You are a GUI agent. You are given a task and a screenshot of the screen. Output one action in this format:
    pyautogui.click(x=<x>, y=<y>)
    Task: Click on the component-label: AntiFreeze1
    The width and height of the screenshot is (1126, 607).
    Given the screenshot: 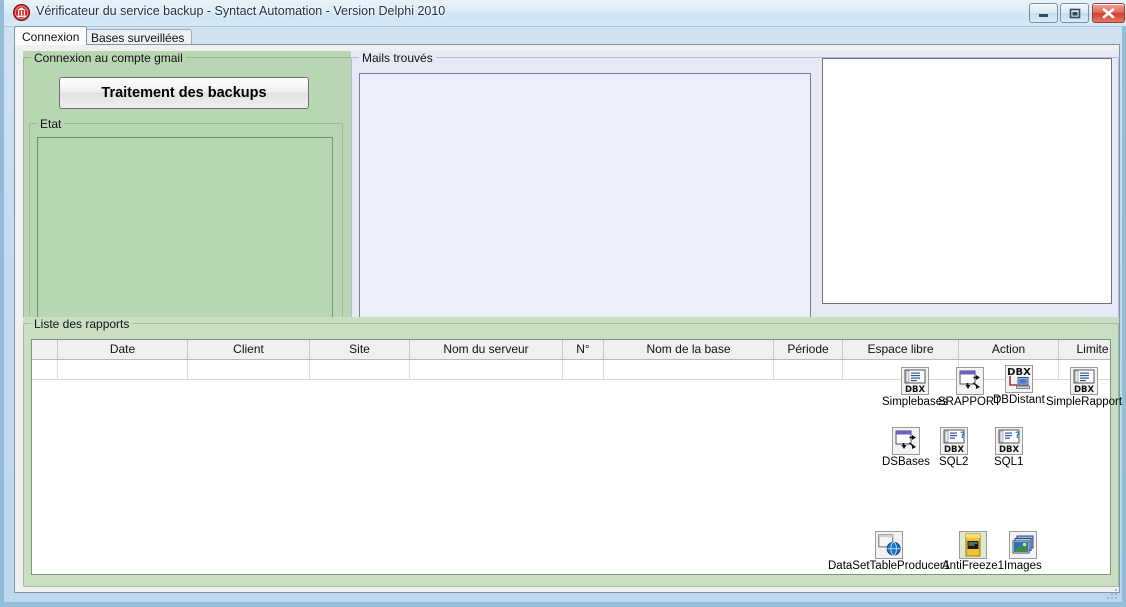 What is the action you would take?
    pyautogui.click(x=973, y=566)
    